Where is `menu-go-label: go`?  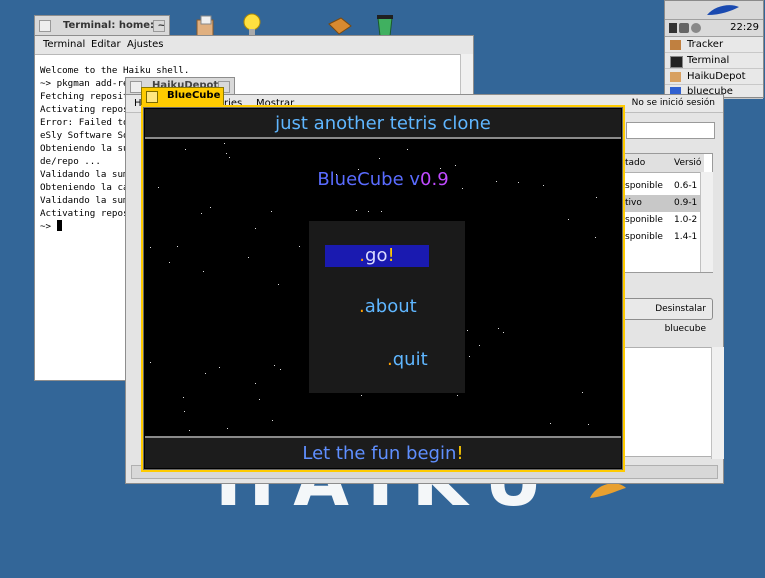 menu-go-label: go is located at coordinates (376, 255).